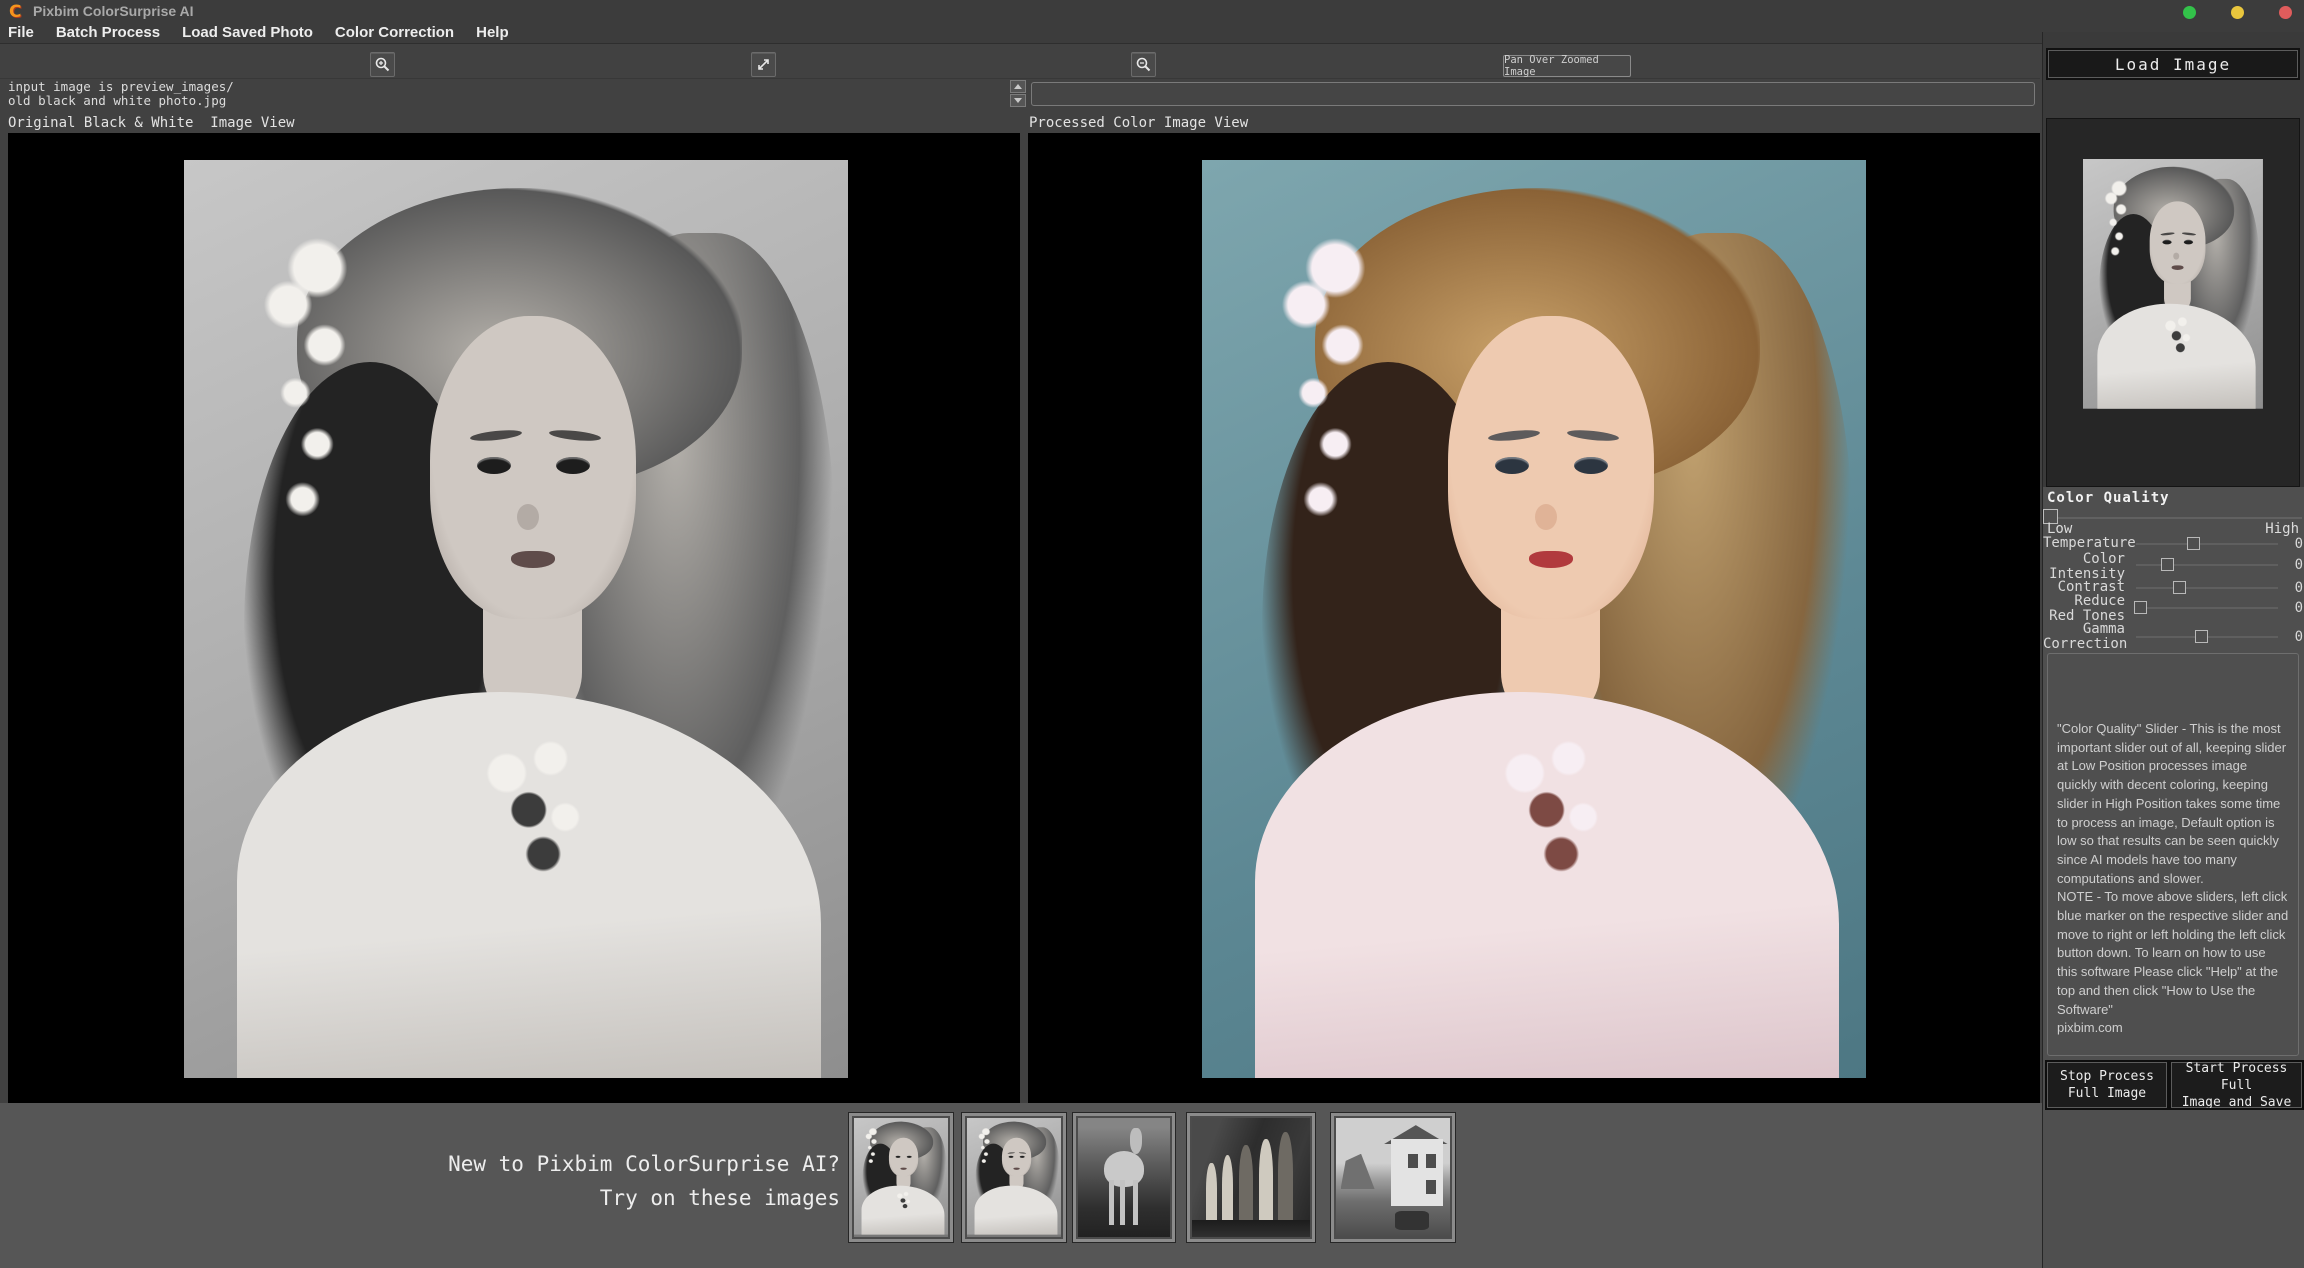 This screenshot has height=1268, width=2304. I want to click on slider-row-reduce-red-tones: Reduce Red Tones 0, so click(2173, 609).